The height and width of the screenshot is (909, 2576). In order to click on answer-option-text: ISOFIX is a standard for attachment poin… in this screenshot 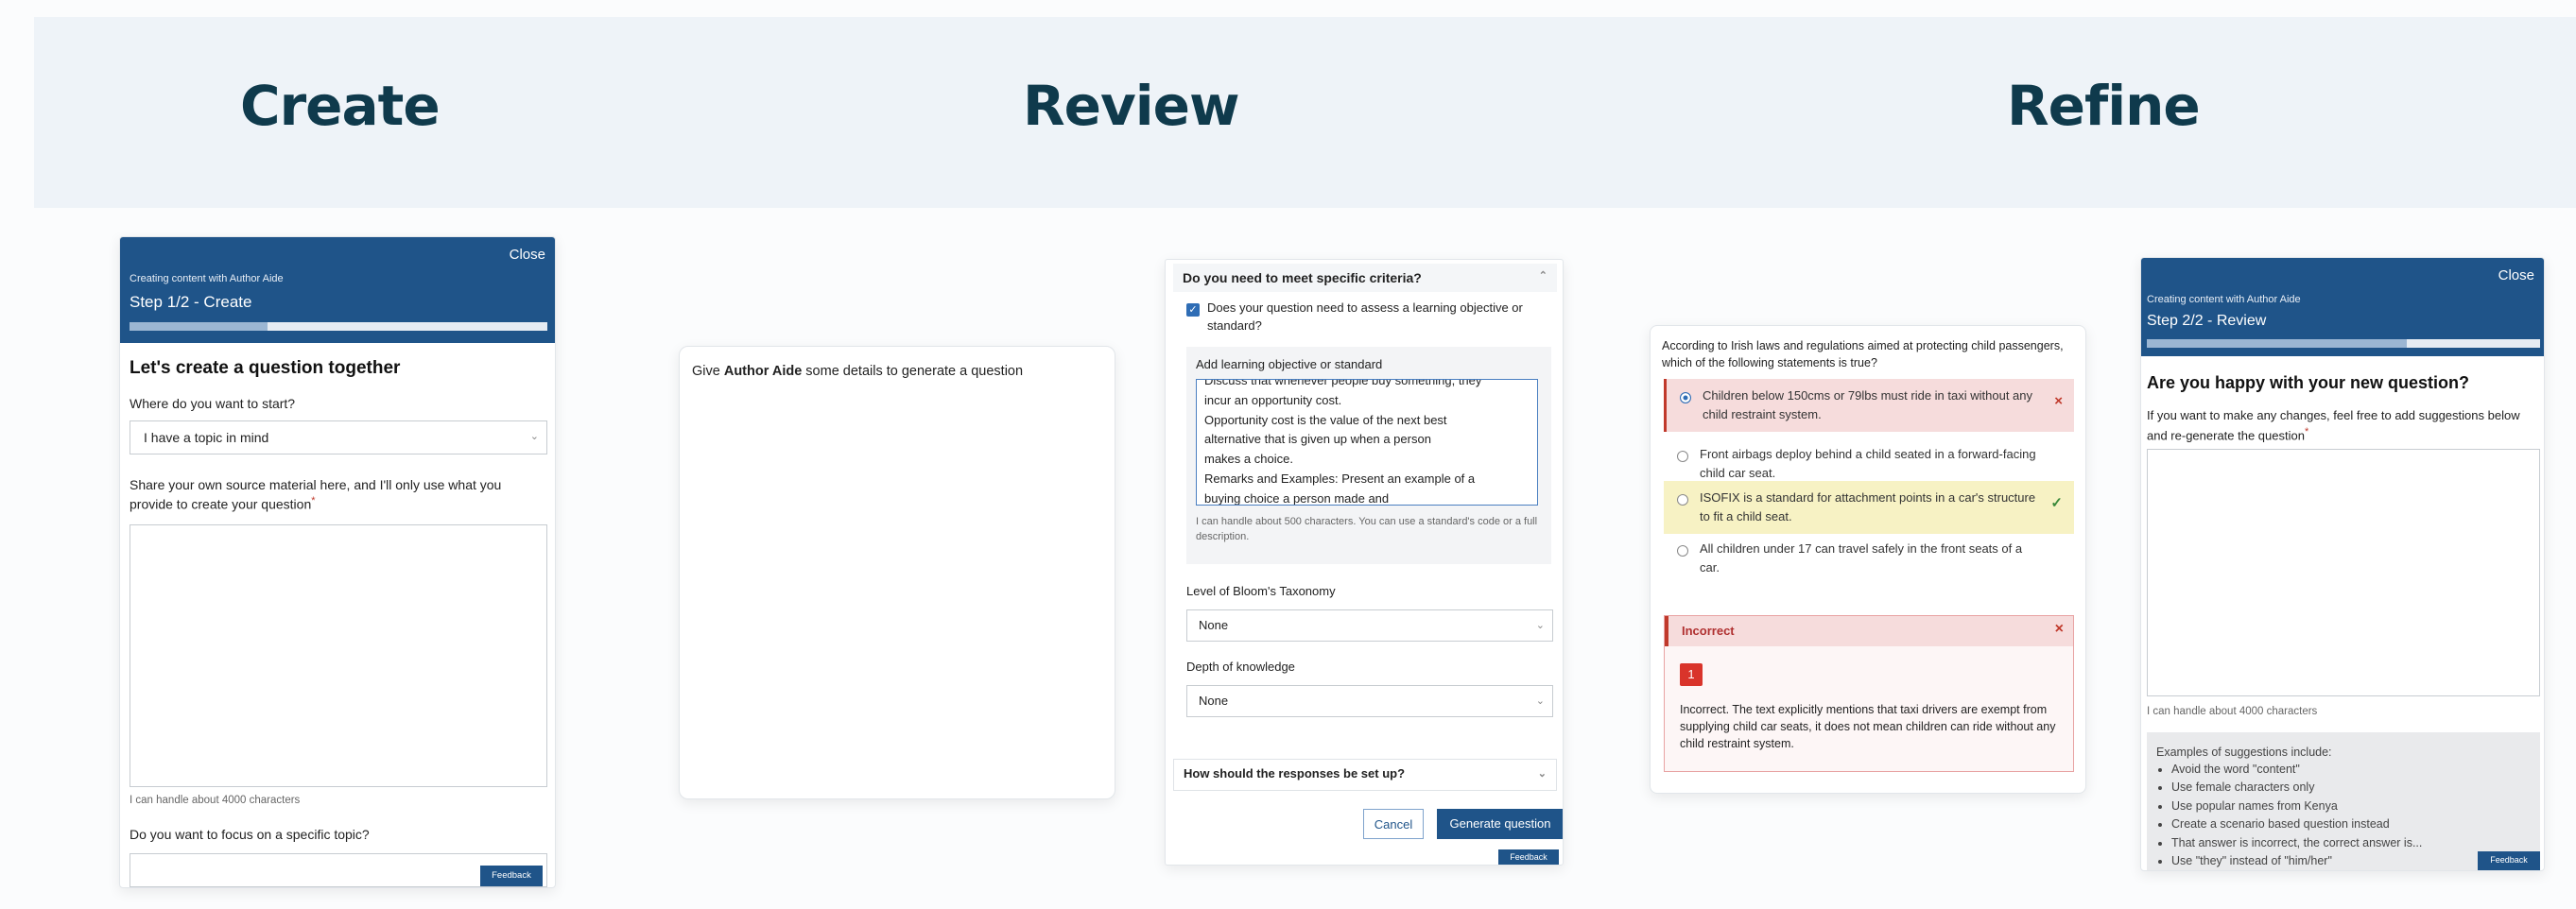, I will do `click(1868, 507)`.